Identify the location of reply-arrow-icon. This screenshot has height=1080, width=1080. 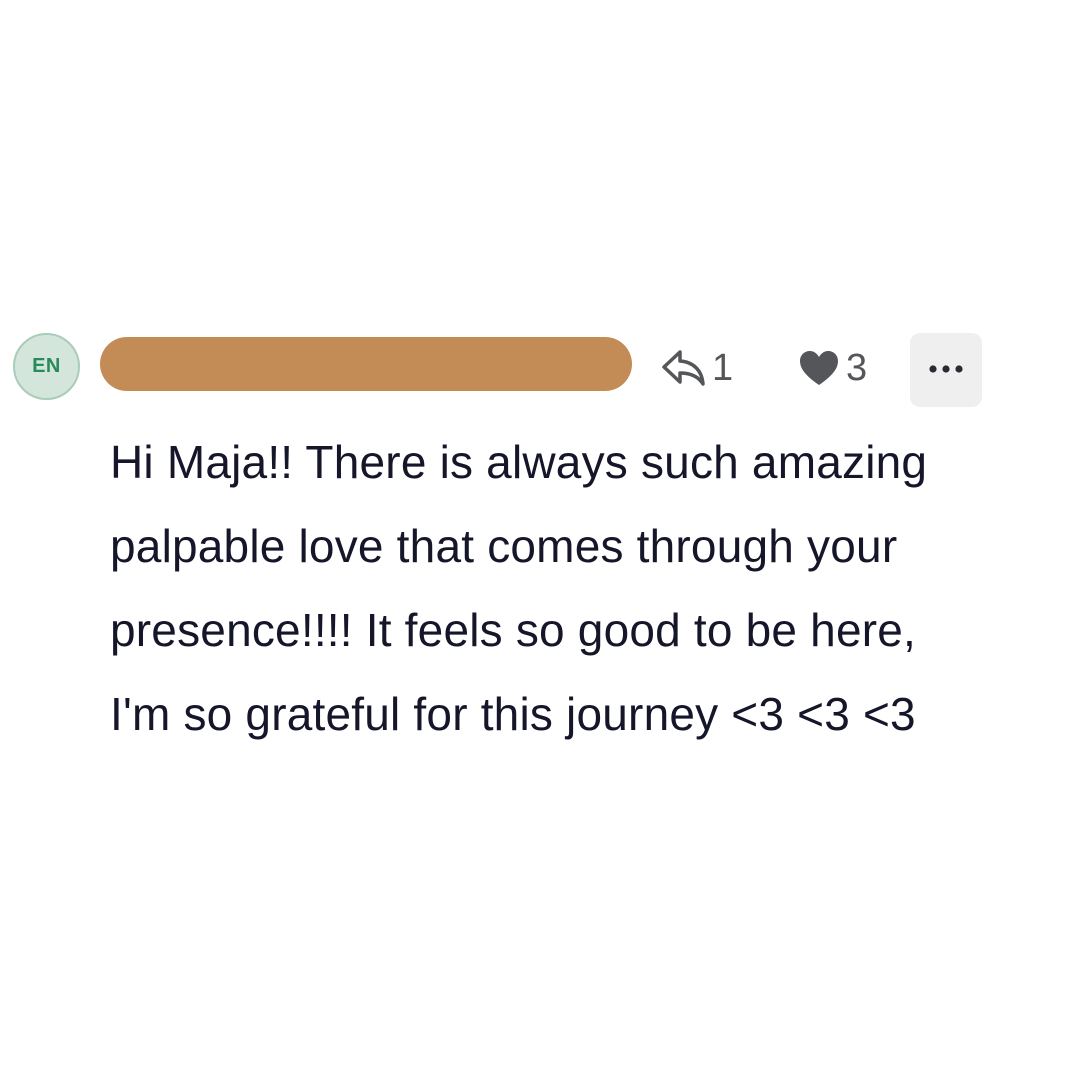
(683, 368).